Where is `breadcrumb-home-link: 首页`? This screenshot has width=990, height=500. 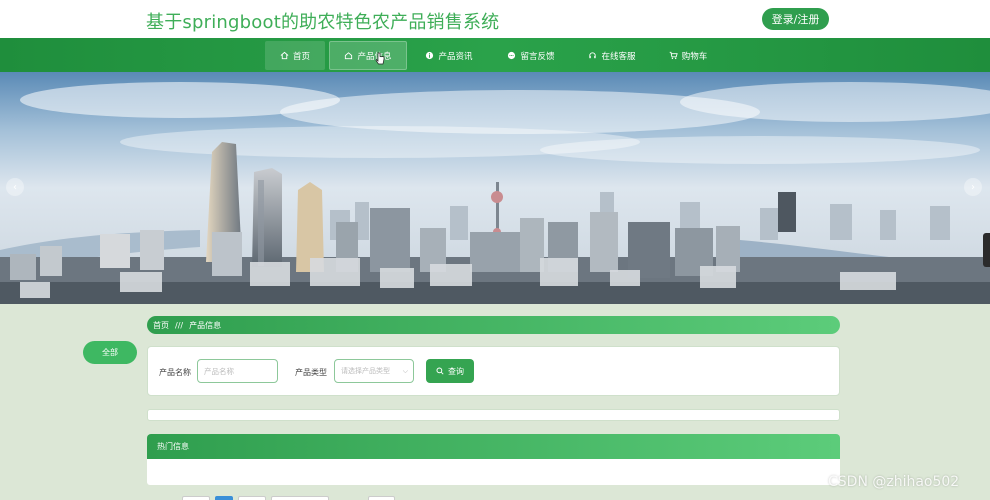
breadcrumb-home-link: 首页 is located at coordinates (161, 325).